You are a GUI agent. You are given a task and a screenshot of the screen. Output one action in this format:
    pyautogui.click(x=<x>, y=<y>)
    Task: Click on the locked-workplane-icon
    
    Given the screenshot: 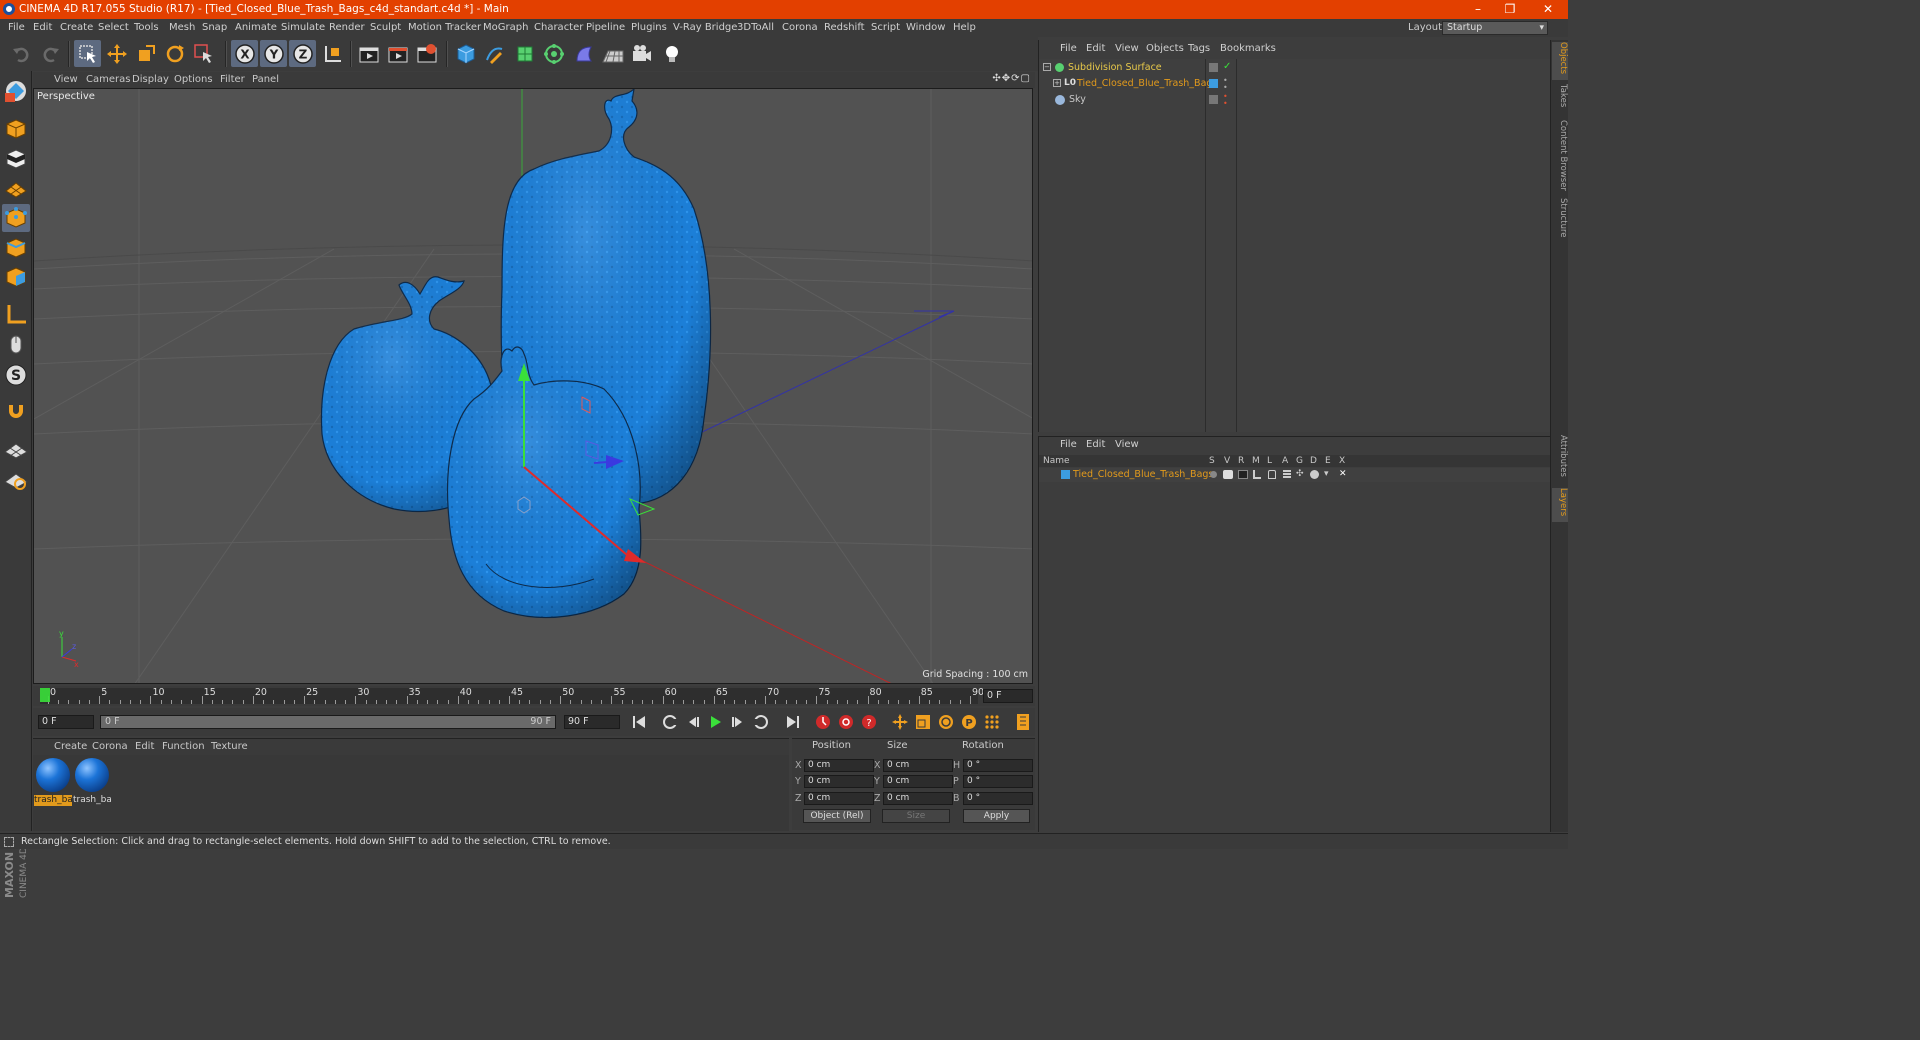 What is the action you would take?
    pyautogui.click(x=16, y=450)
    